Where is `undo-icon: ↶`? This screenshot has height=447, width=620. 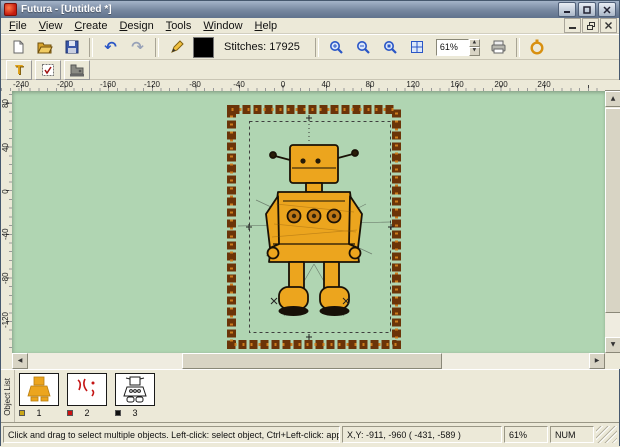 undo-icon: ↶ is located at coordinates (110, 46).